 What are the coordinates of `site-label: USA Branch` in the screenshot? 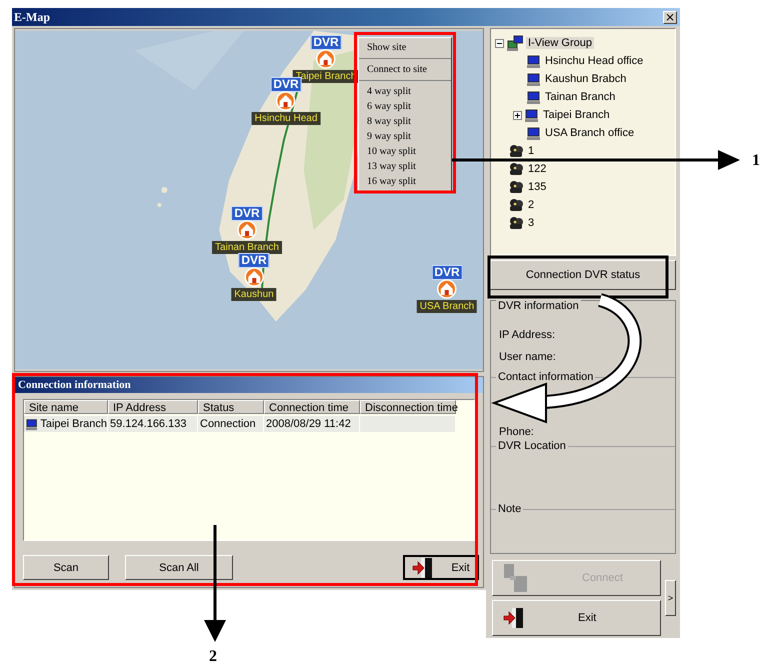 It's located at (447, 306).